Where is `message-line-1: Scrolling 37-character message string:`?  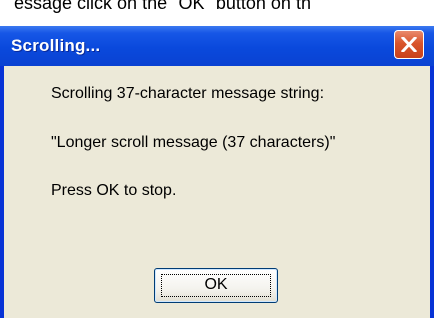
message-line-1: Scrolling 37-character message string: is located at coordinates (188, 93).